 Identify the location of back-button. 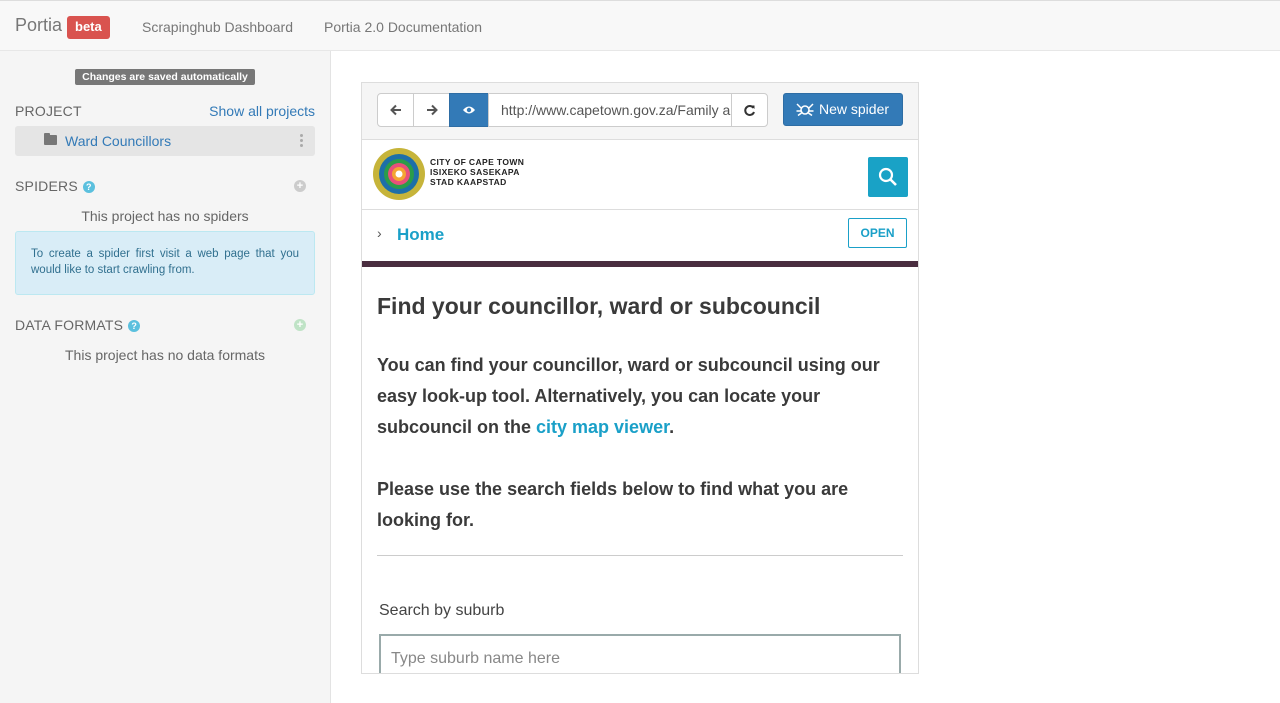
(395, 110).